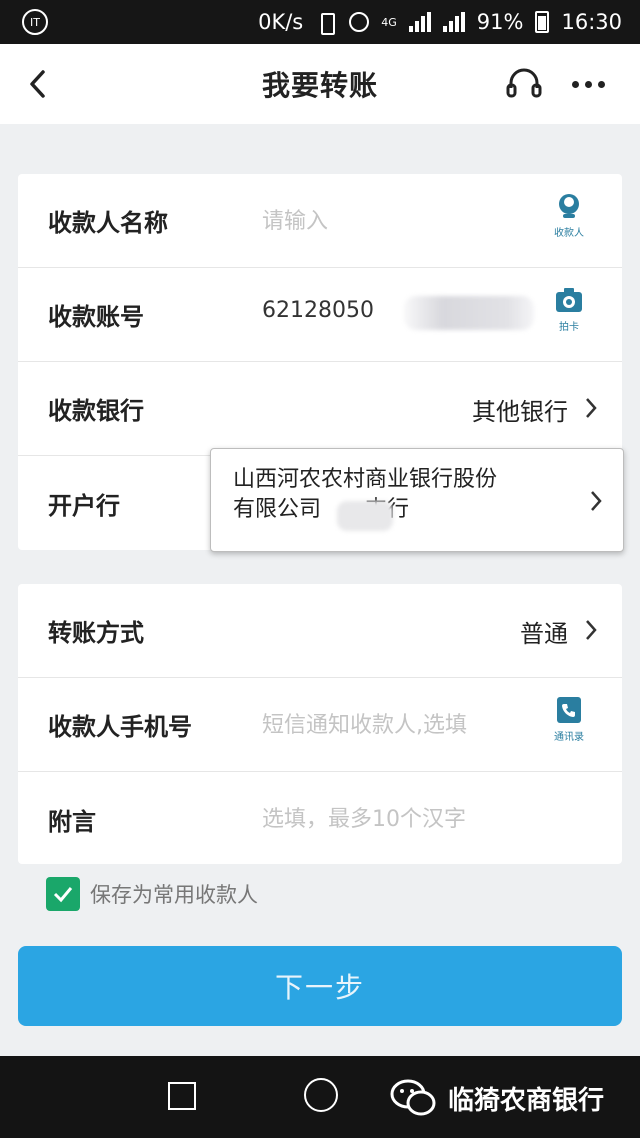  Describe the element at coordinates (326, 24) in the screenshot. I see `vibrate-icon` at that location.